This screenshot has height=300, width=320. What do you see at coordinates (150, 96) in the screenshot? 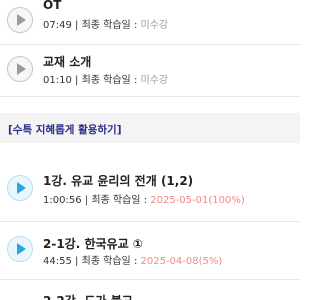
I see `divider` at bounding box center [150, 96].